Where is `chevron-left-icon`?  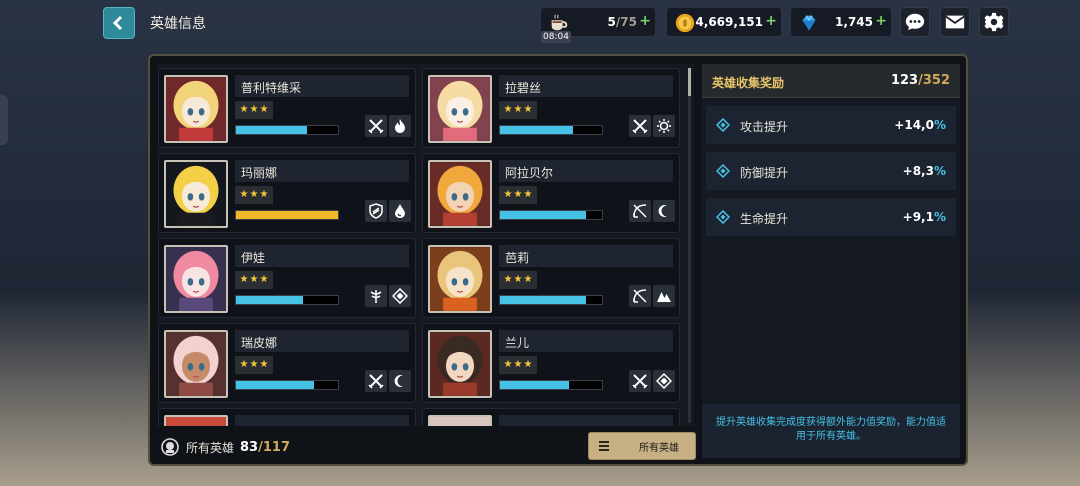
chevron-left-icon is located at coordinates (117, 23).